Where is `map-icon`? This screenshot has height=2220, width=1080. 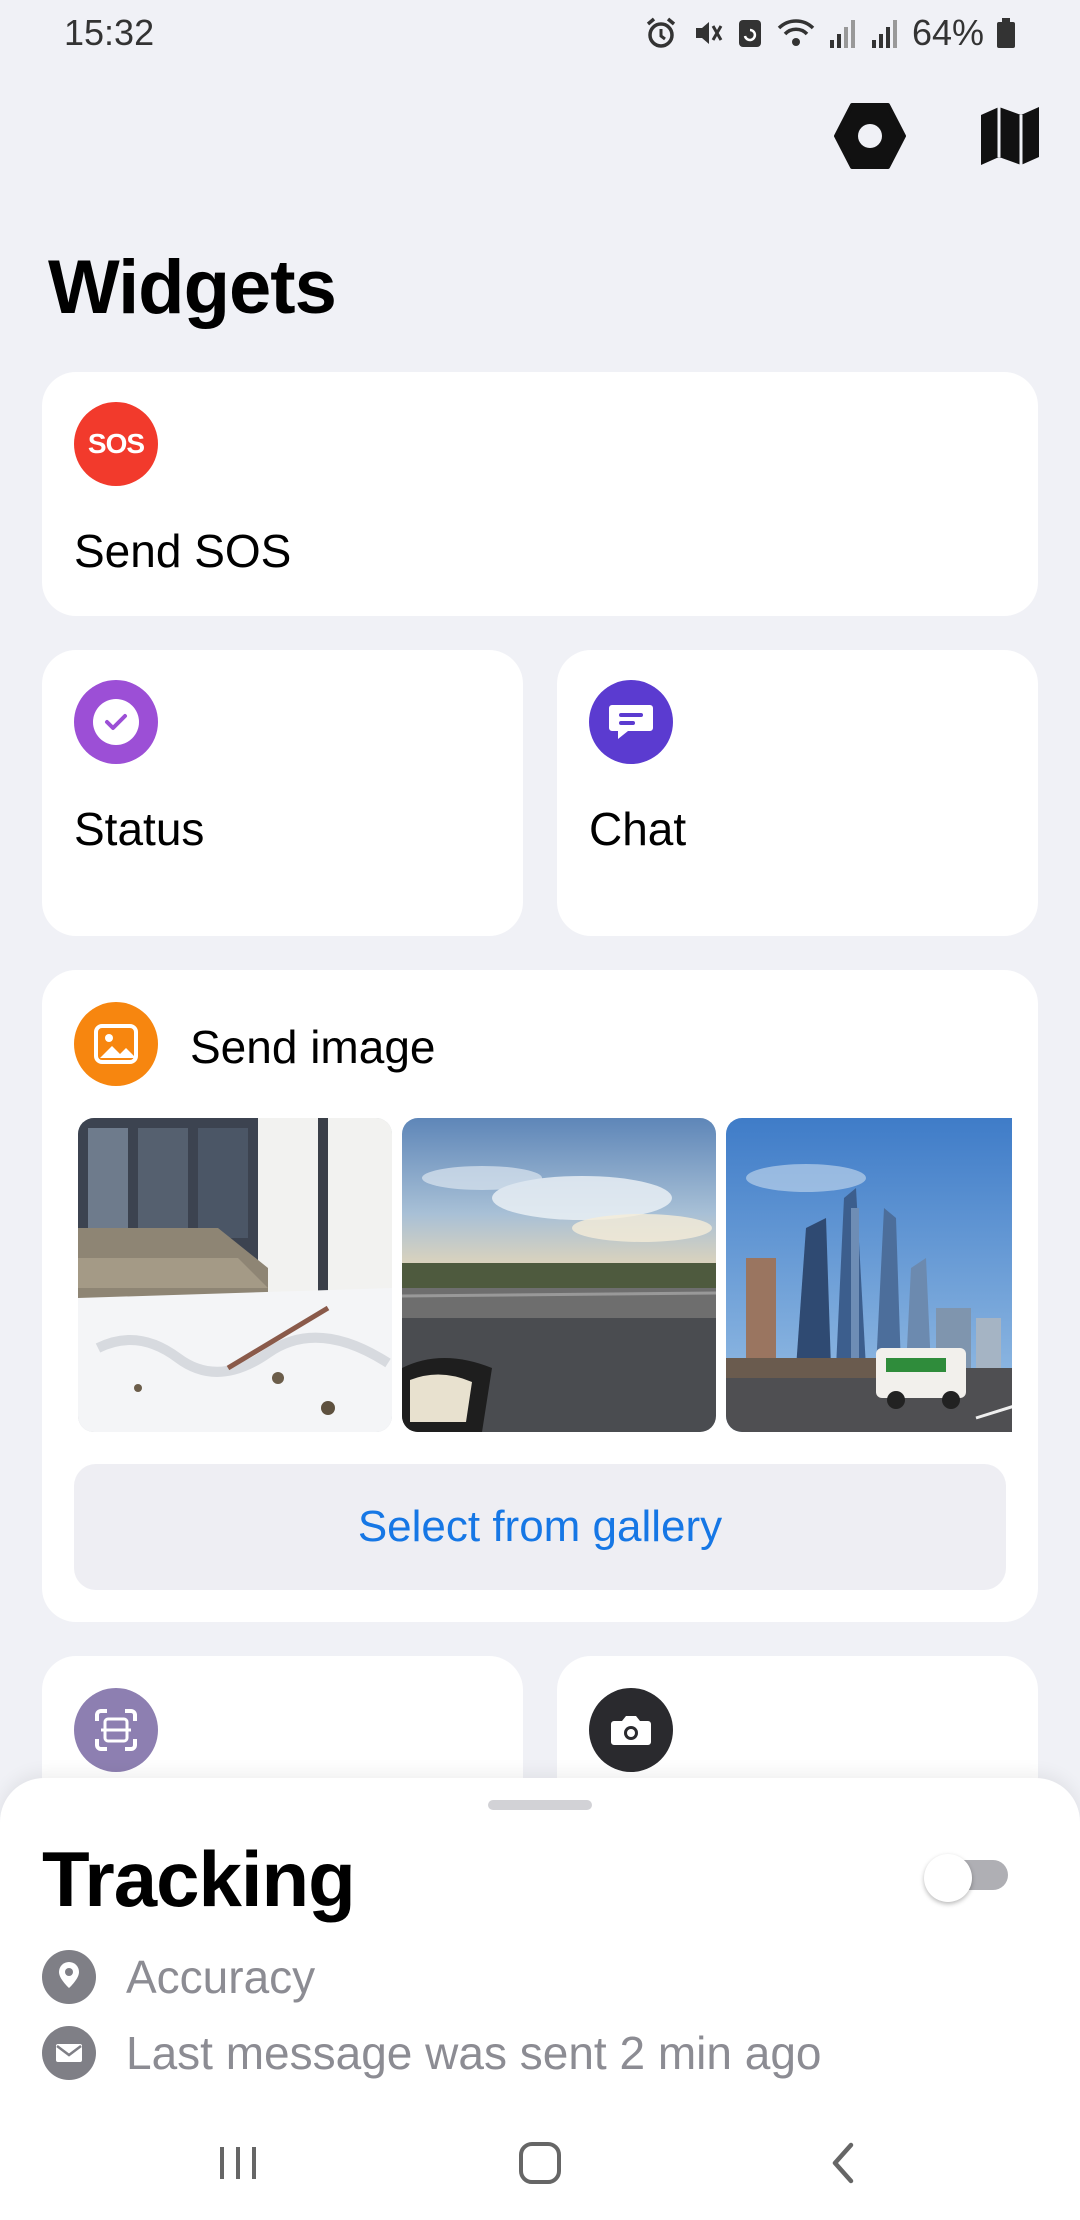 map-icon is located at coordinates (1010, 138).